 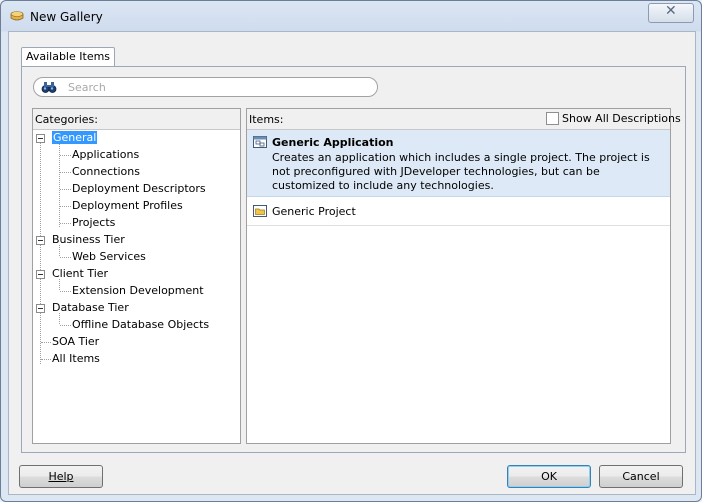 I want to click on help-button: Help, so click(x=61, y=476).